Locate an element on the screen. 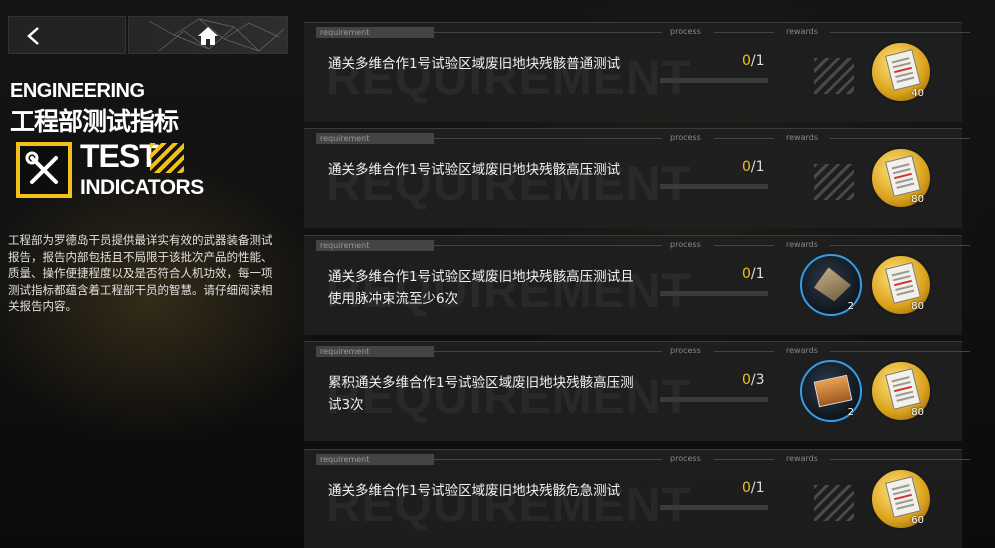 The width and height of the screenshot is (995, 548). engineering-title: ENGINEERING is located at coordinates (77, 91).